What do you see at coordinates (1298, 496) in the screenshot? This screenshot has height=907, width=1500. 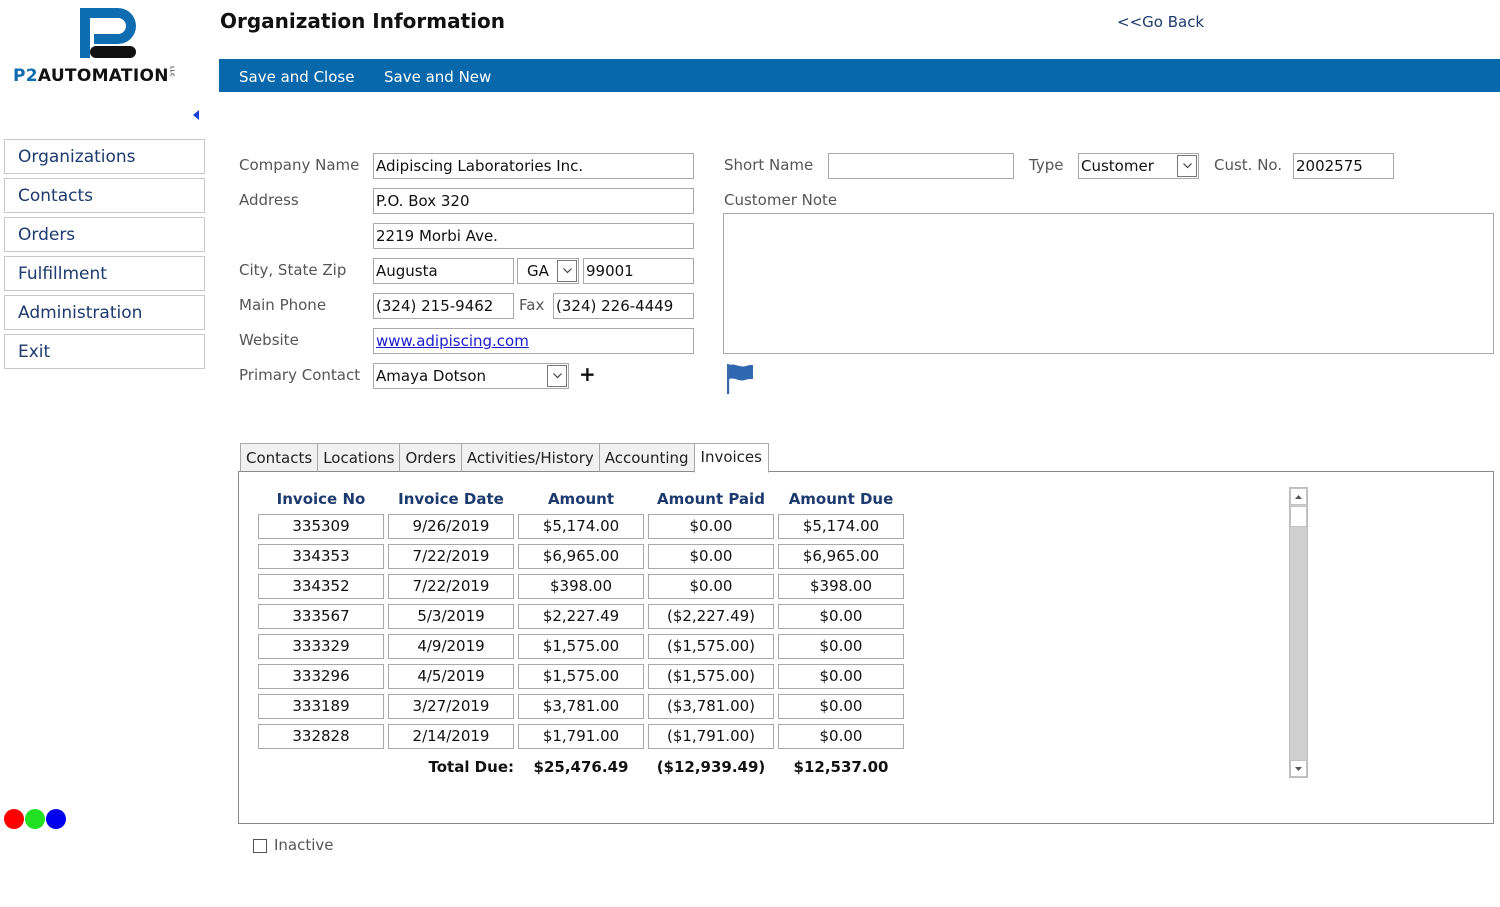 I see `scroll-up-button` at bounding box center [1298, 496].